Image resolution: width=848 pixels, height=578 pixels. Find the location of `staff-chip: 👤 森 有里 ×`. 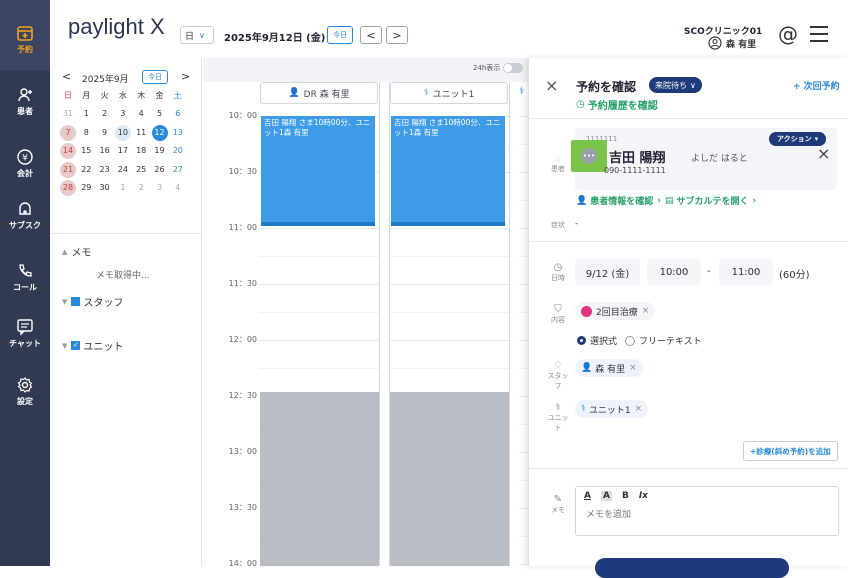

staff-chip: 👤 森 有里 × is located at coordinates (609, 368).